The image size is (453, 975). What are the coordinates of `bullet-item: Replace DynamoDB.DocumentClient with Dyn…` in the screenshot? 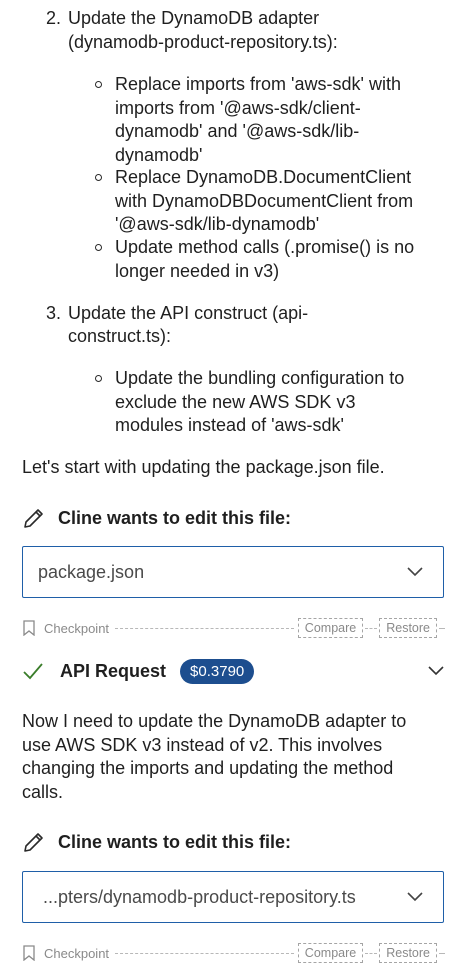 It's located at (282, 201).